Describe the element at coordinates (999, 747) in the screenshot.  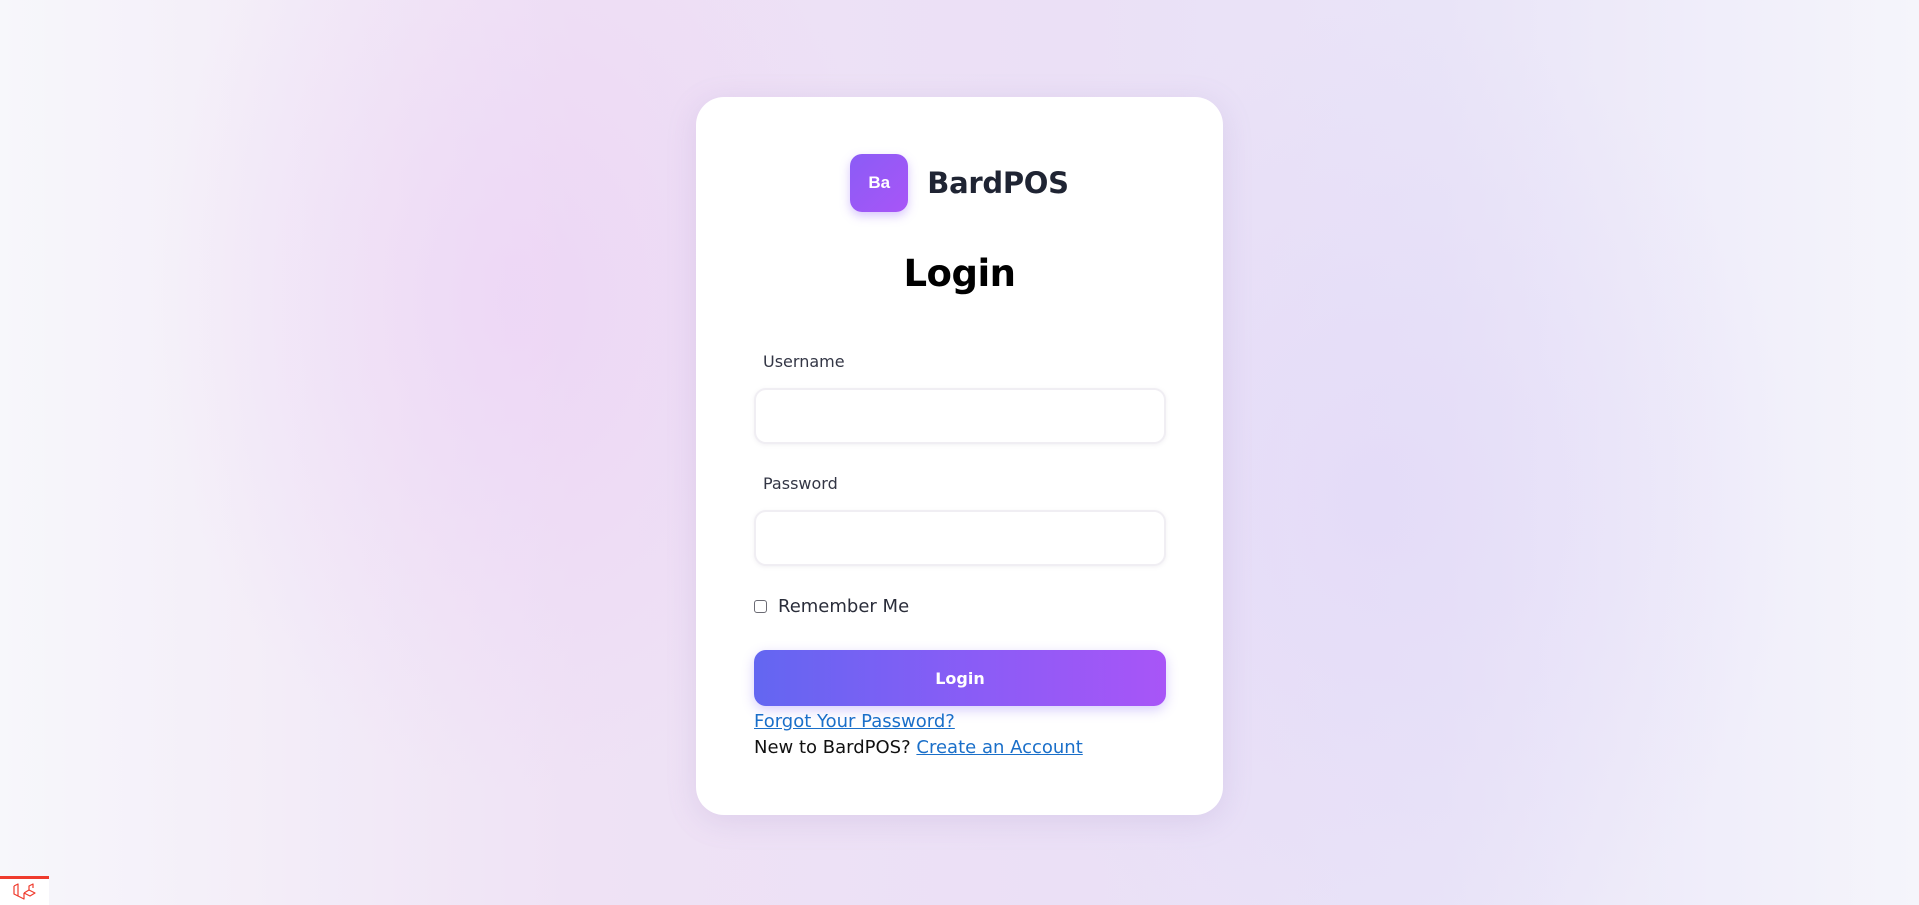
I see `create-account-link: Create an Account` at that location.